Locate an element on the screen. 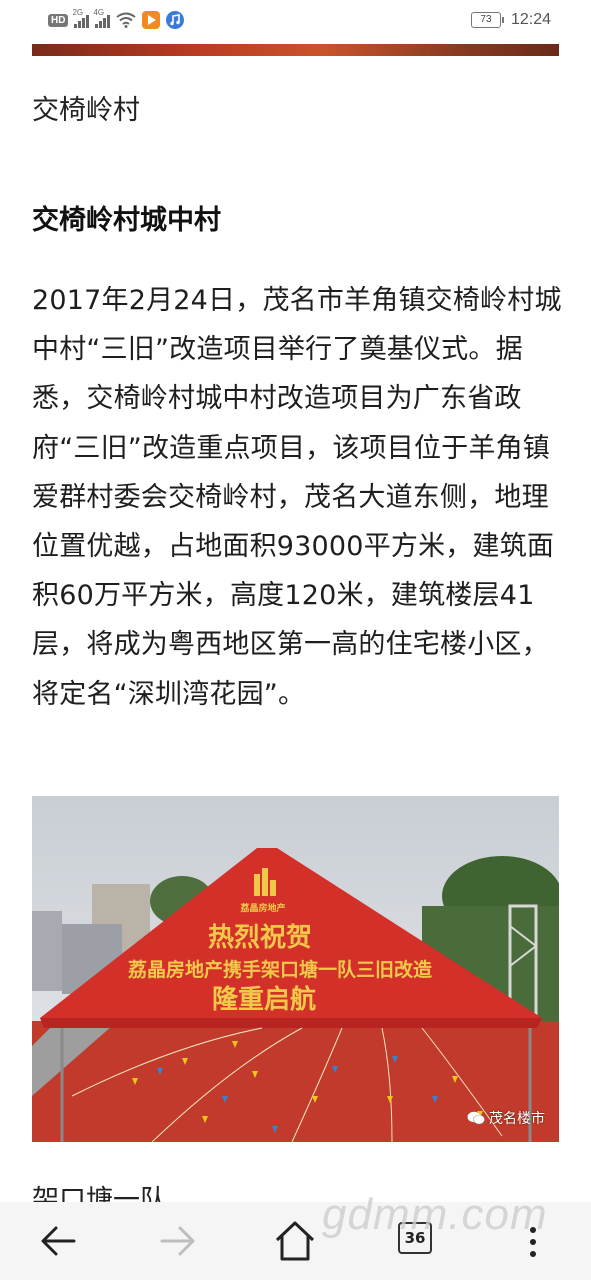 This screenshot has width=591, height=1280. status-bar: HD 2G 4G 73 12:24 is located at coordinates (295, 22).